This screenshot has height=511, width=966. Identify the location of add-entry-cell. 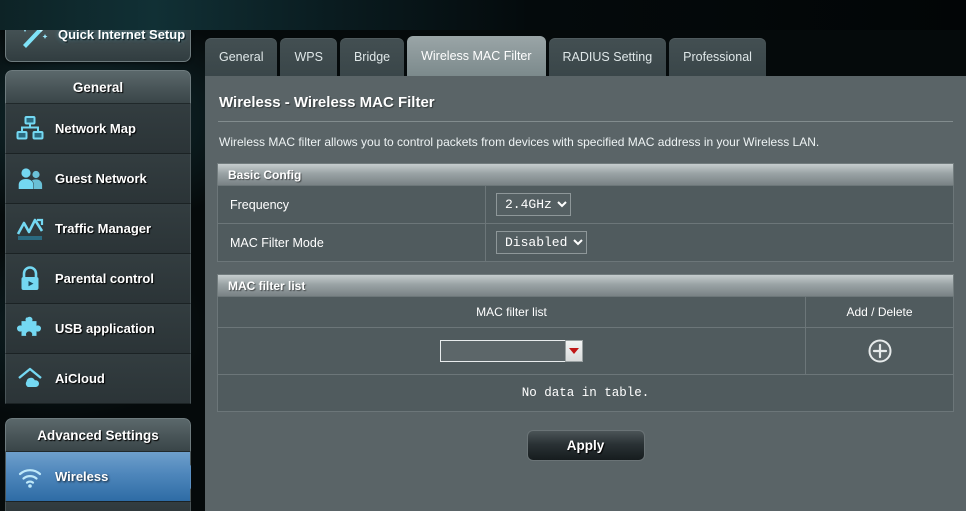
(879, 351).